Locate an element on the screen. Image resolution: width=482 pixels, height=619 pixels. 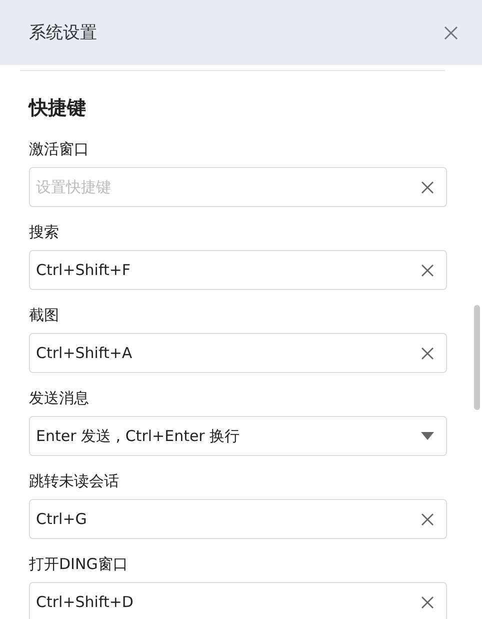
shortcut-field: Ctrl+Shift+D is located at coordinates (238, 600).